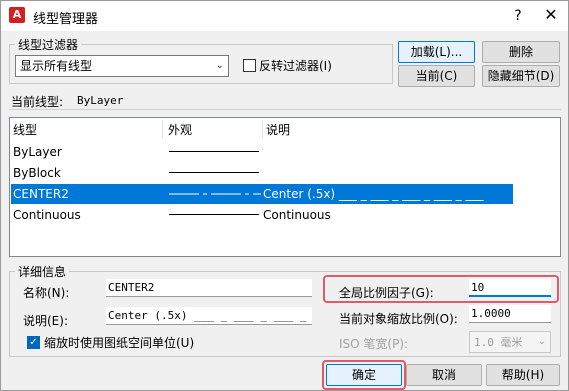 This screenshot has height=391, width=569. What do you see at coordinates (42, 271) in the screenshot?
I see `details-group-label: 详细信息` at bounding box center [42, 271].